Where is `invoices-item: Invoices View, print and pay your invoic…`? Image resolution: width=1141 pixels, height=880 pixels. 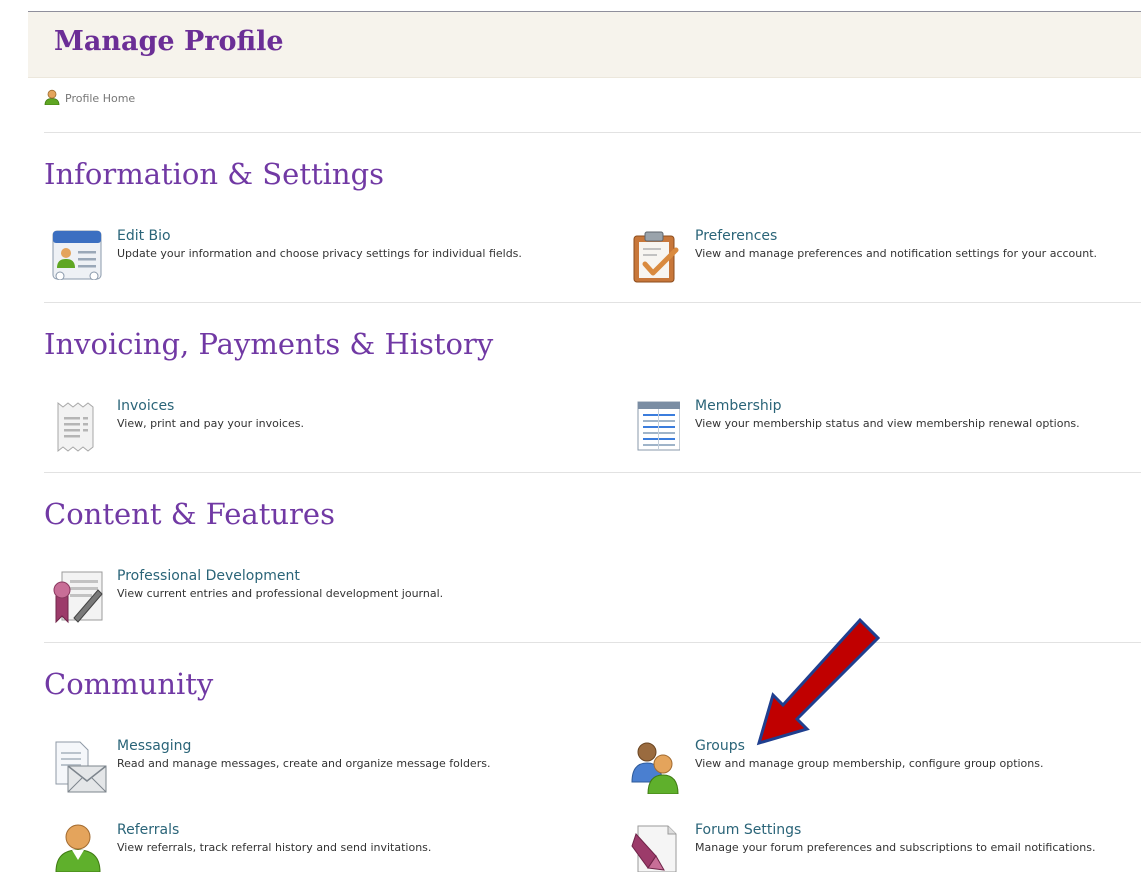
invoices-item: Invoices View, print and pay your invoic… is located at coordinates (296, 427).